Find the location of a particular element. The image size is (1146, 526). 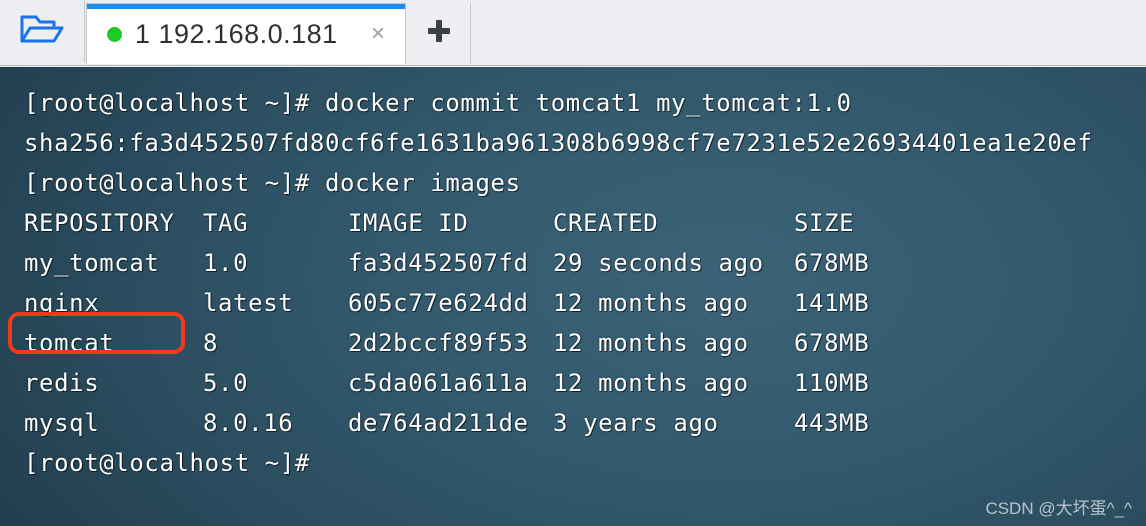

cell-created: 29 seconds ago is located at coordinates (658, 263).